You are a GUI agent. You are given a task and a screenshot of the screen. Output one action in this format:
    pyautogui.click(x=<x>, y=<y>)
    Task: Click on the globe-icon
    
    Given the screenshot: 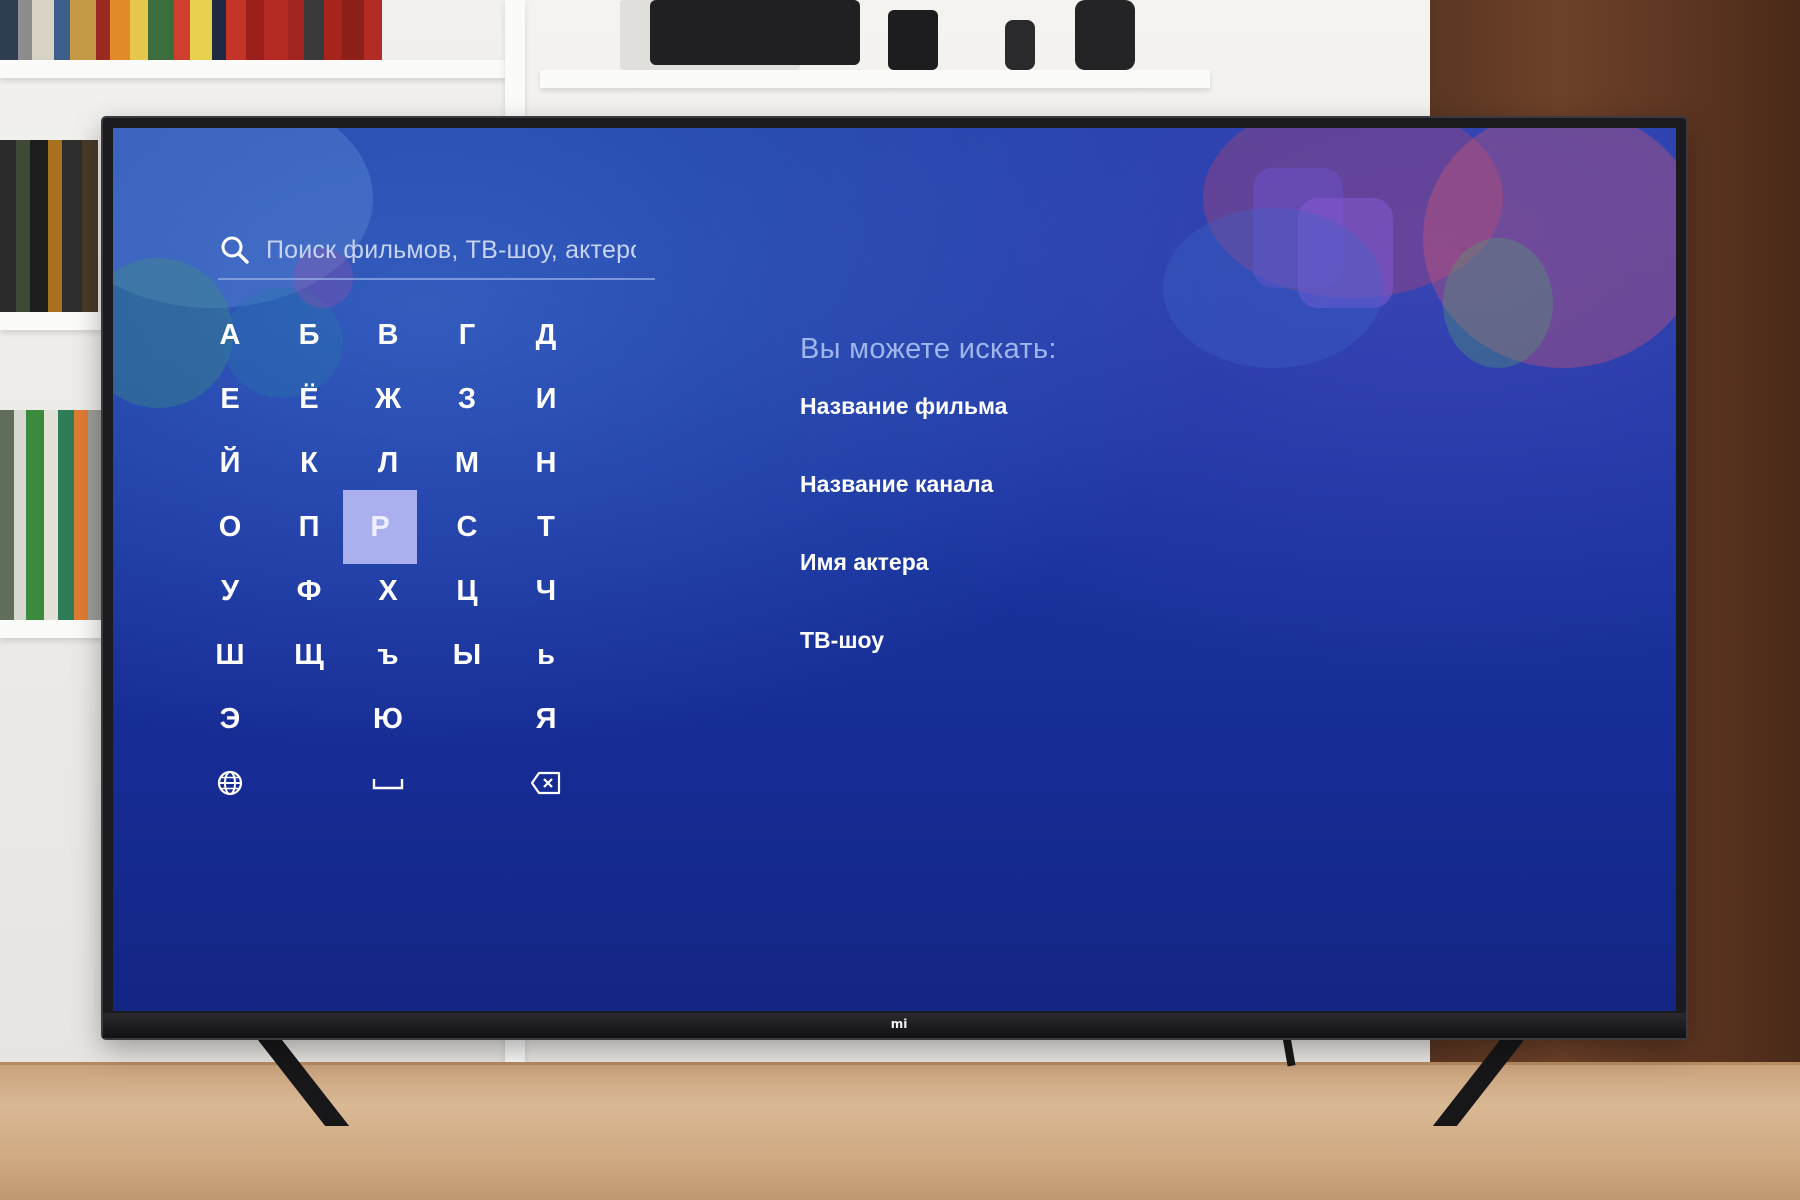 What is the action you would take?
    pyautogui.click(x=230, y=783)
    